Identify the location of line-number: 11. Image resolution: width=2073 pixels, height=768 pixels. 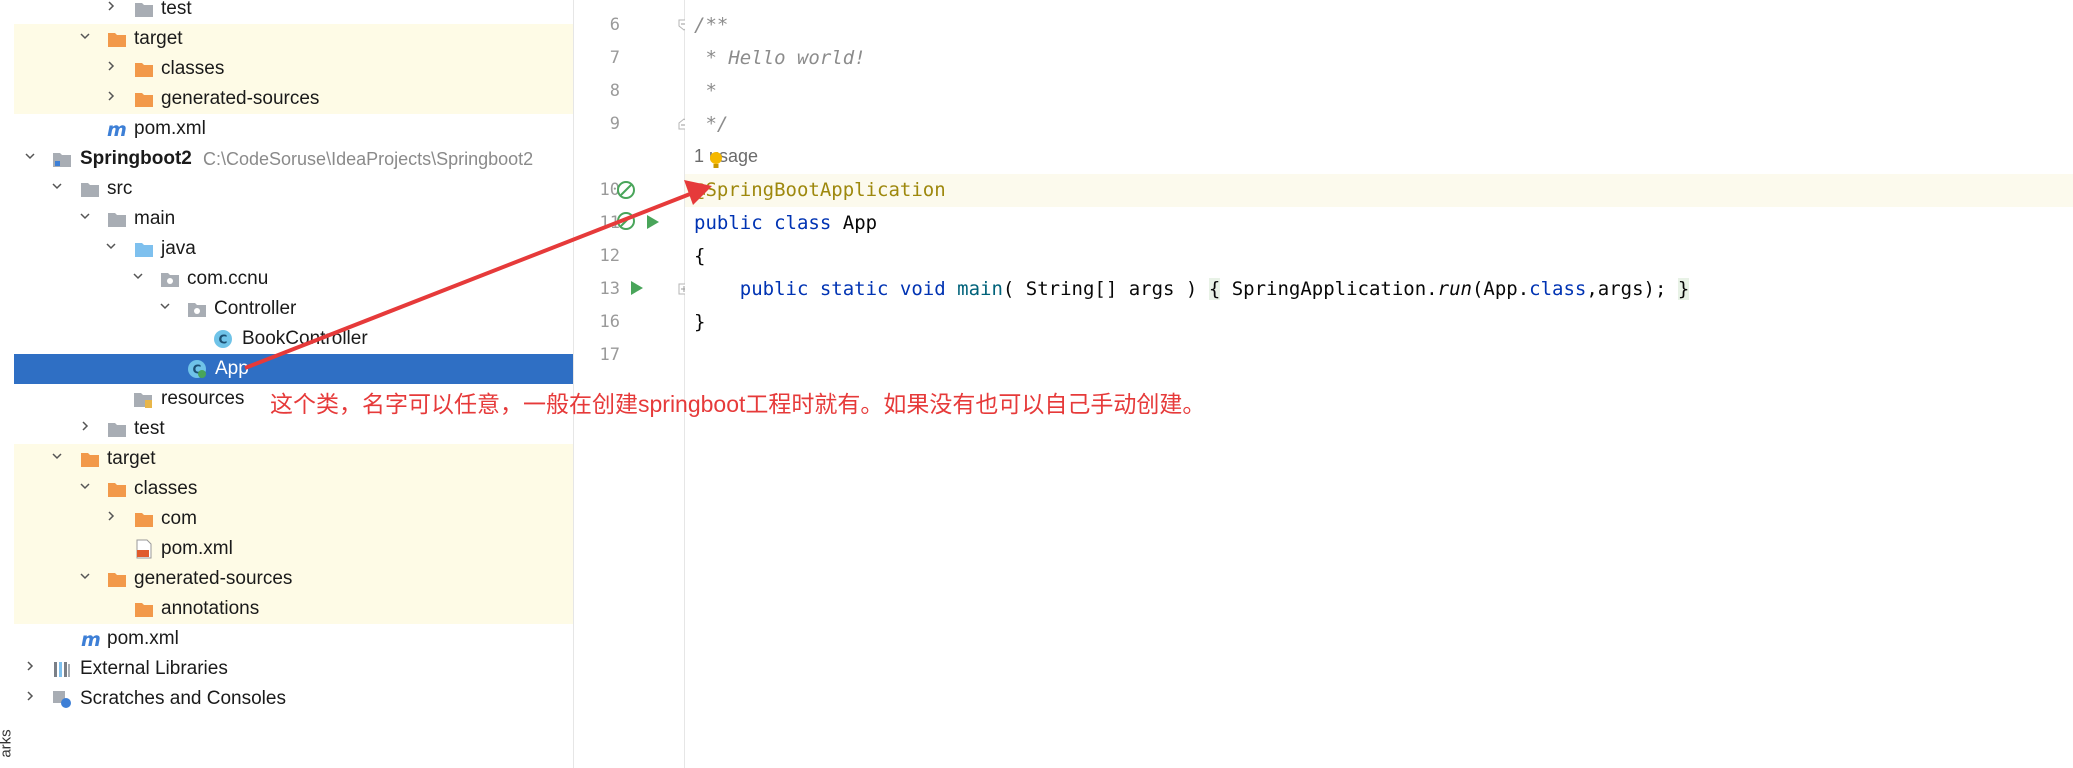
(609, 223).